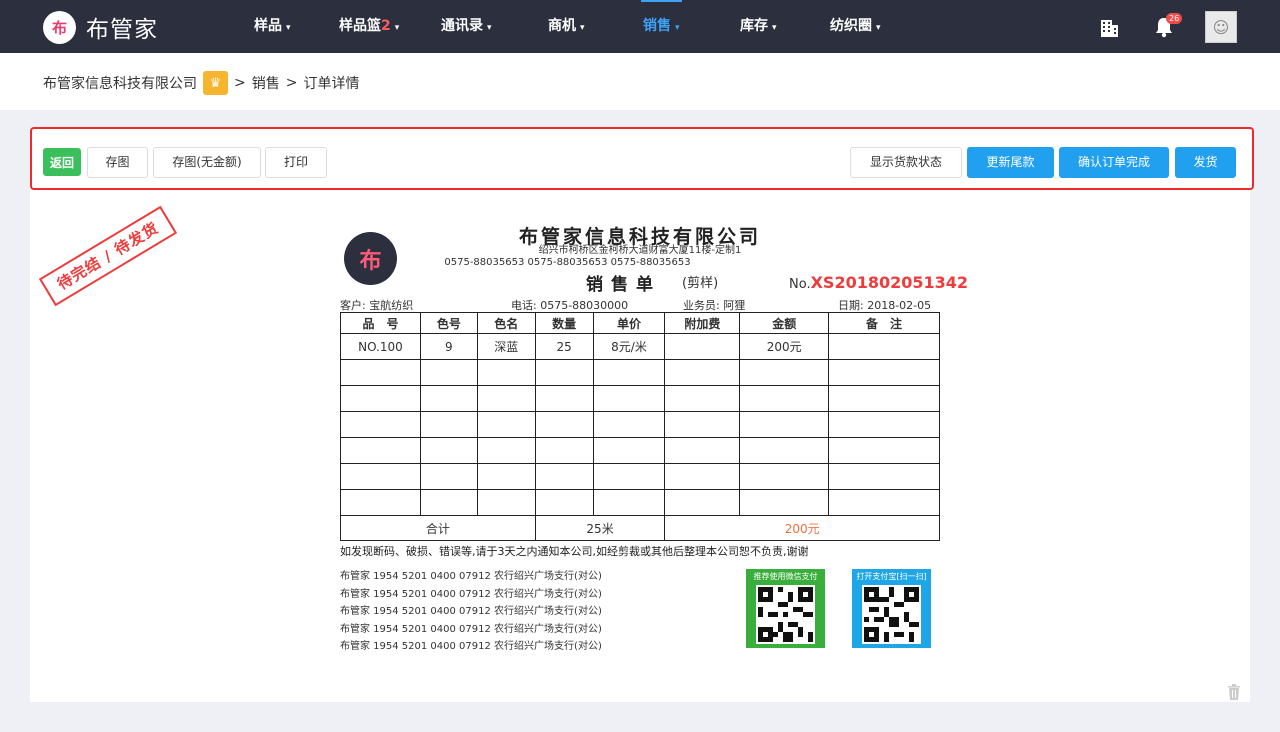 The image size is (1280, 732). Describe the element at coordinates (702, 323) in the screenshot. I see `column-header: 附加费` at that location.